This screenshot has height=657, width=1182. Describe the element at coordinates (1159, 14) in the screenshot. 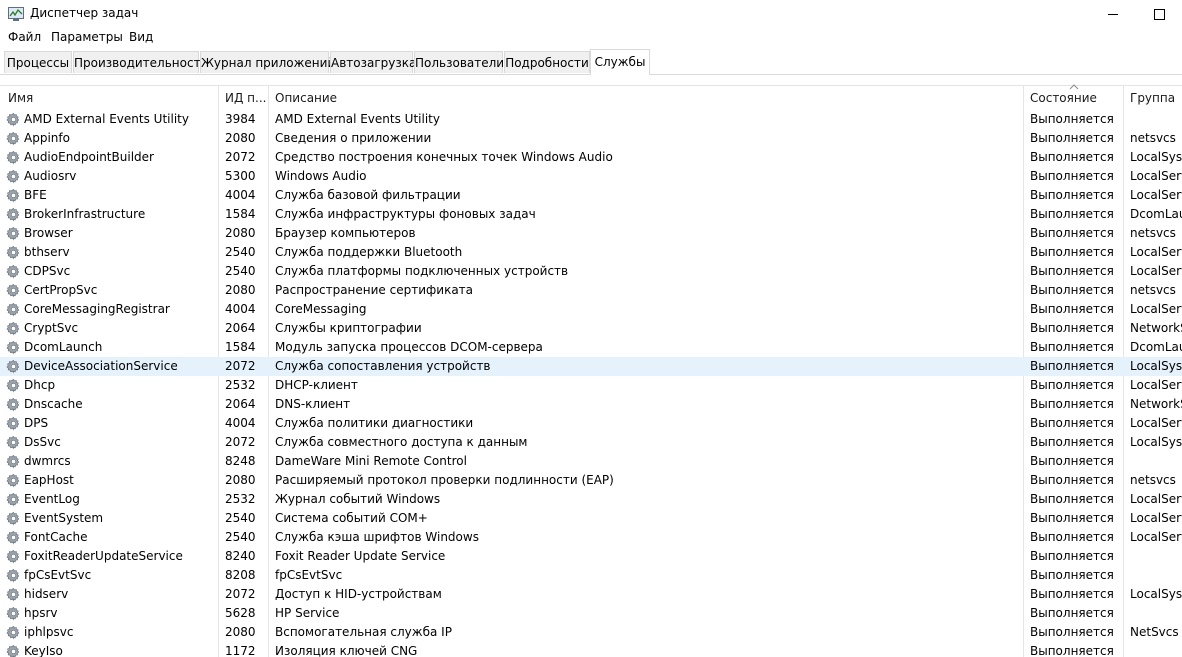

I see `maximize-button` at that location.